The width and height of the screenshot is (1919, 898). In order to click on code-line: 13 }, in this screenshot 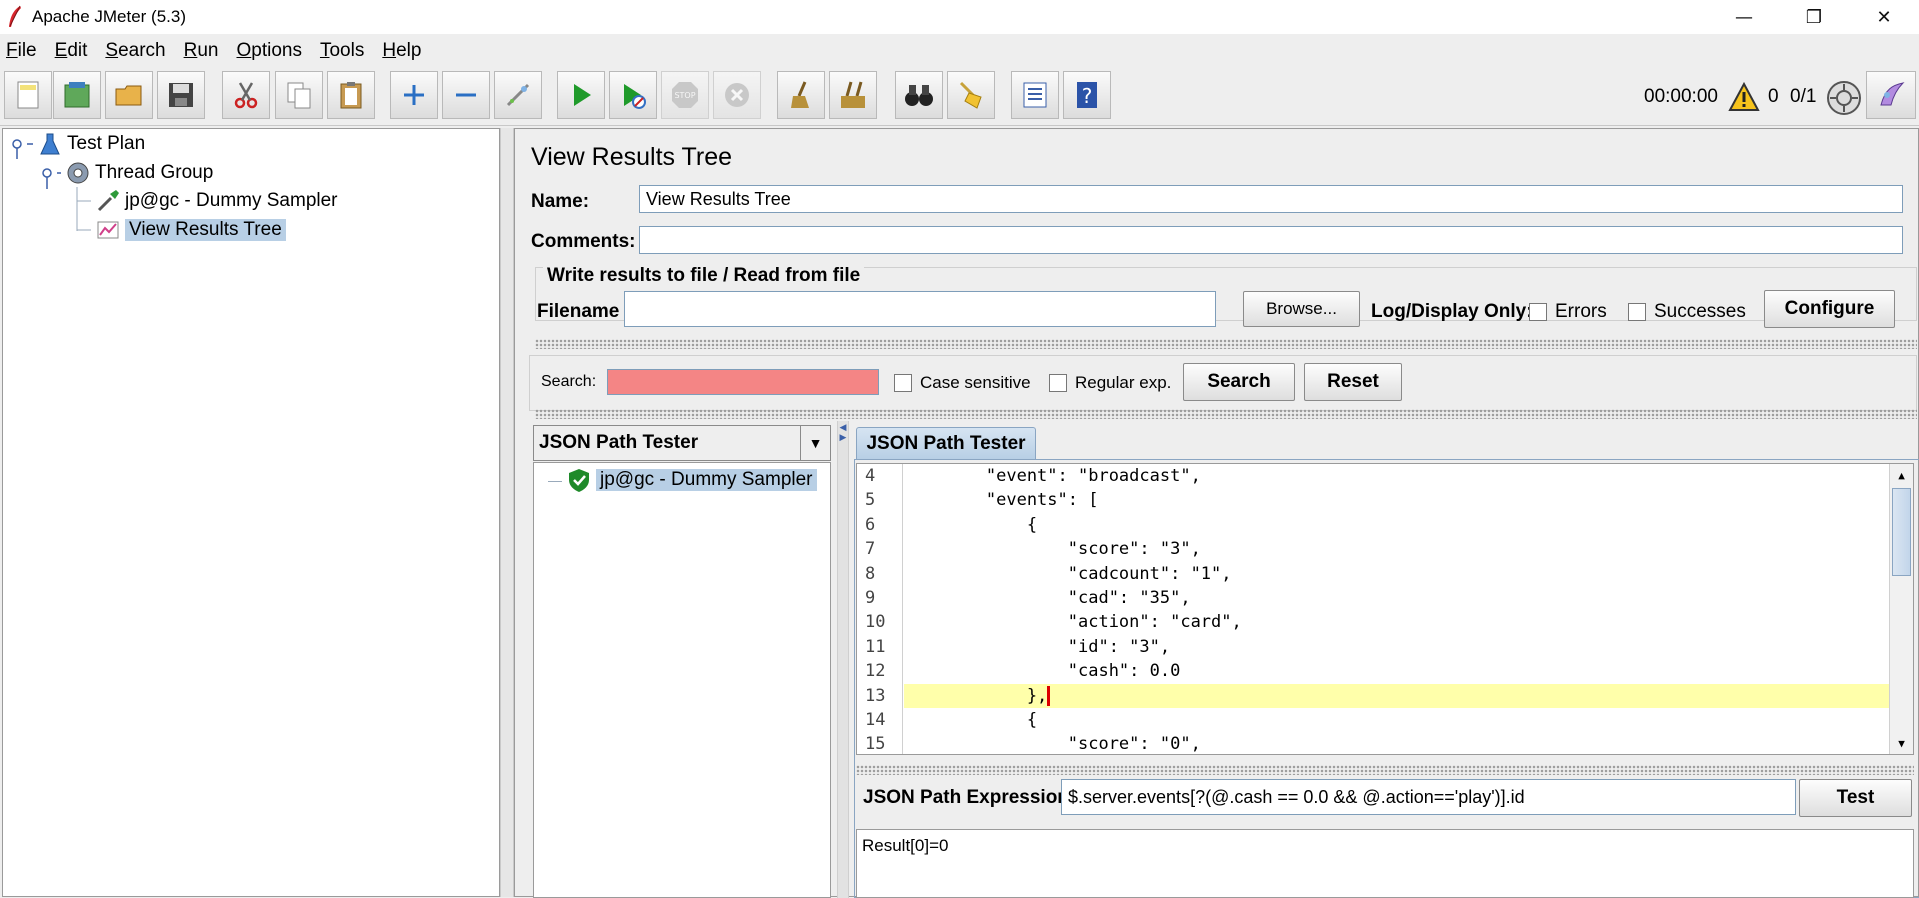, I will do `click(1374, 695)`.